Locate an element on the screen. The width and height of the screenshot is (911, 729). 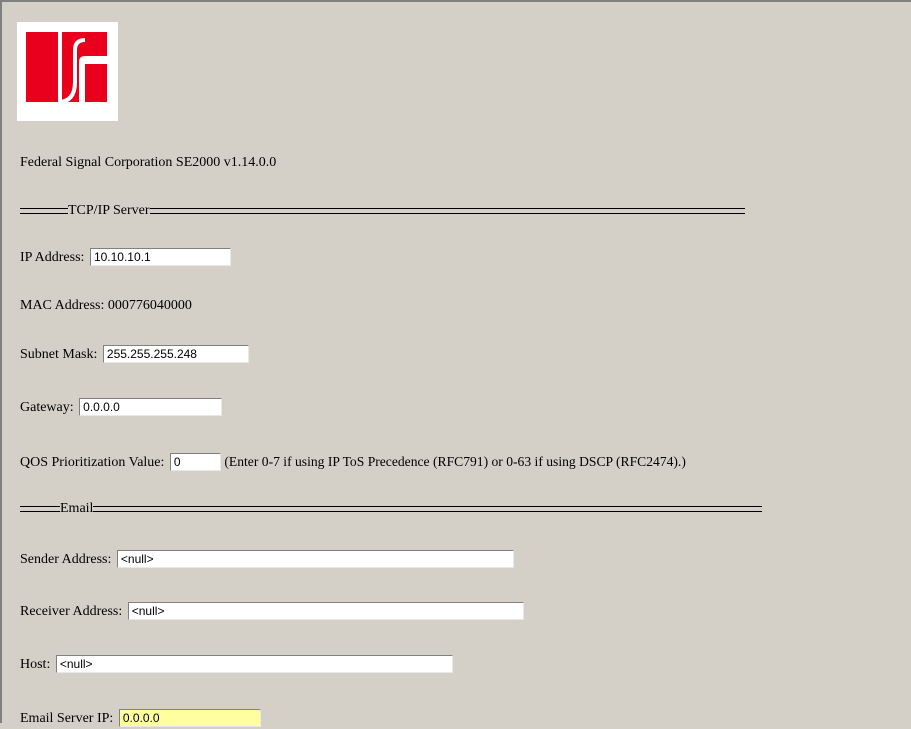
subnet-mask-input is located at coordinates (175, 353).